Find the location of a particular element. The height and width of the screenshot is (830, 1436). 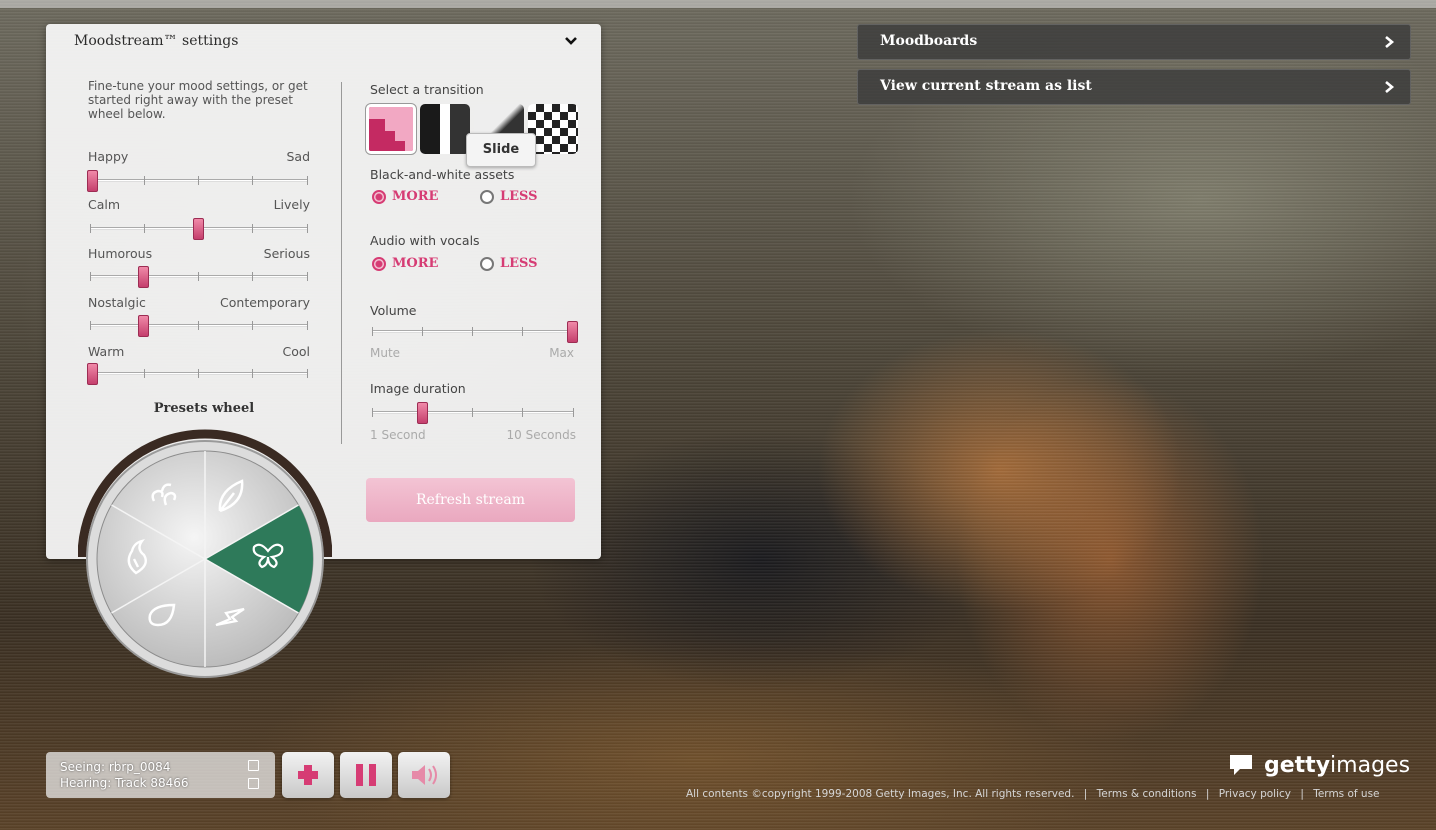

slider-left-label: Nostalgic is located at coordinates (117, 302).